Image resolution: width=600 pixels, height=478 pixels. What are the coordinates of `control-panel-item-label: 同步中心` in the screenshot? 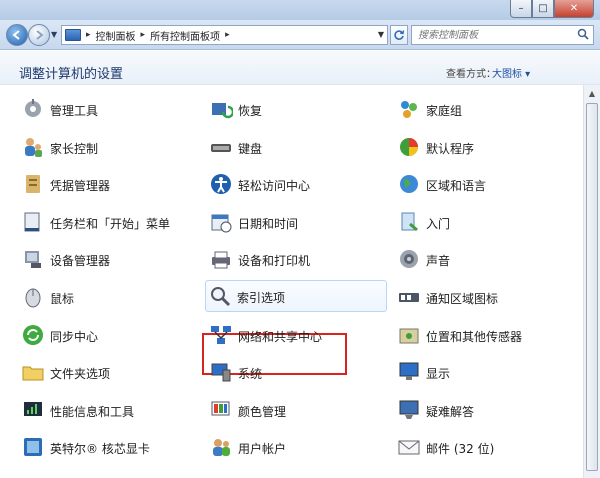 It's located at (74, 336).